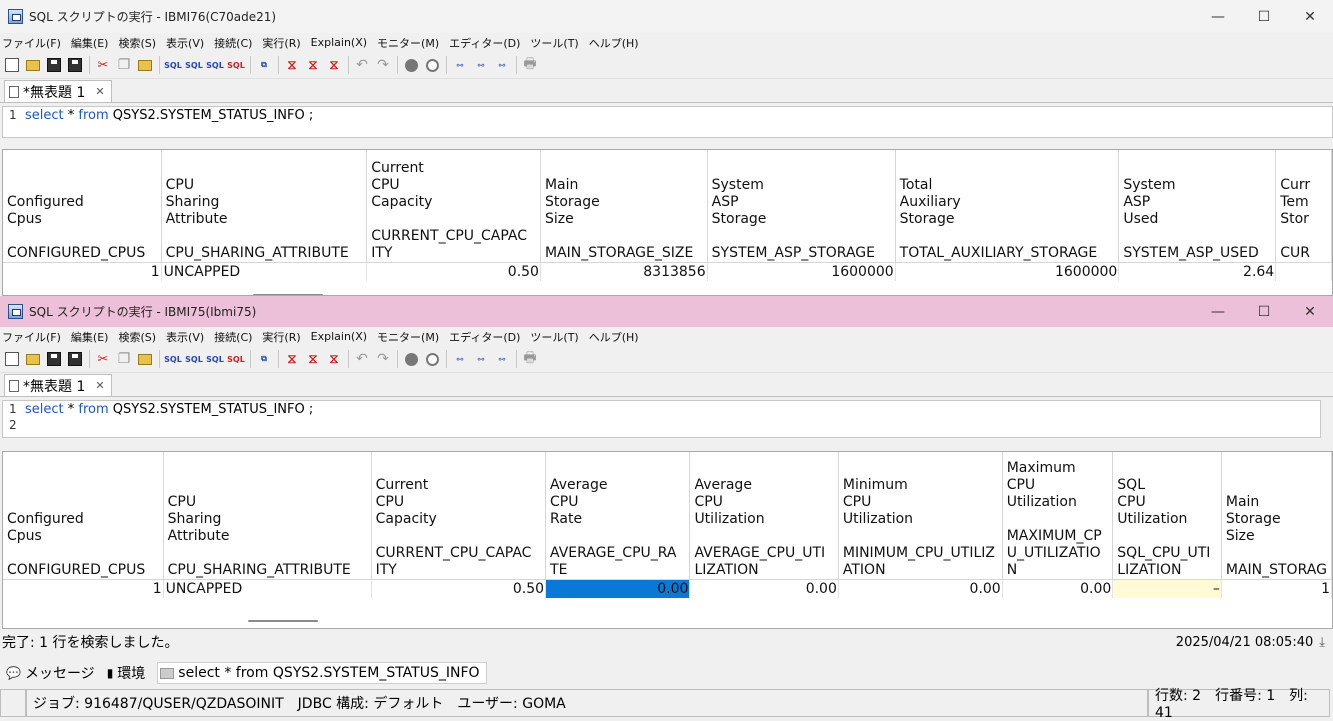 The image size is (1333, 721). What do you see at coordinates (661, 425) in the screenshot?
I see `editor-line: 2` at bounding box center [661, 425].